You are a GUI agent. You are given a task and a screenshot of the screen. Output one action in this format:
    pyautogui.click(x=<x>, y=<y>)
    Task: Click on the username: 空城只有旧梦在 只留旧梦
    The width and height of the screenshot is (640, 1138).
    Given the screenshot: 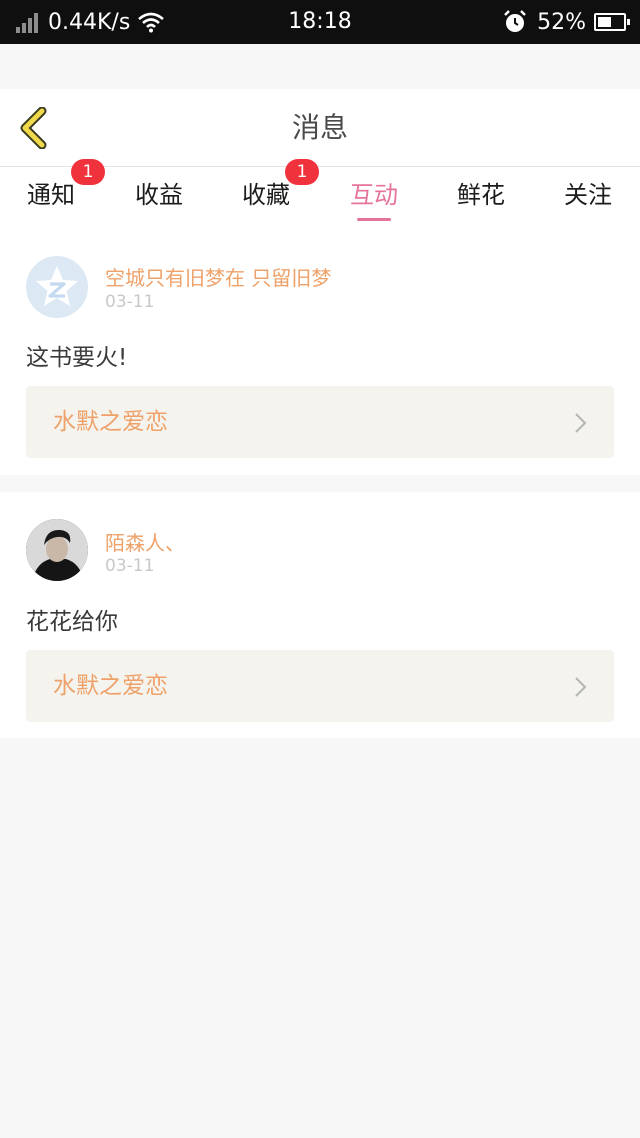 What is the action you would take?
    pyautogui.click(x=218, y=276)
    